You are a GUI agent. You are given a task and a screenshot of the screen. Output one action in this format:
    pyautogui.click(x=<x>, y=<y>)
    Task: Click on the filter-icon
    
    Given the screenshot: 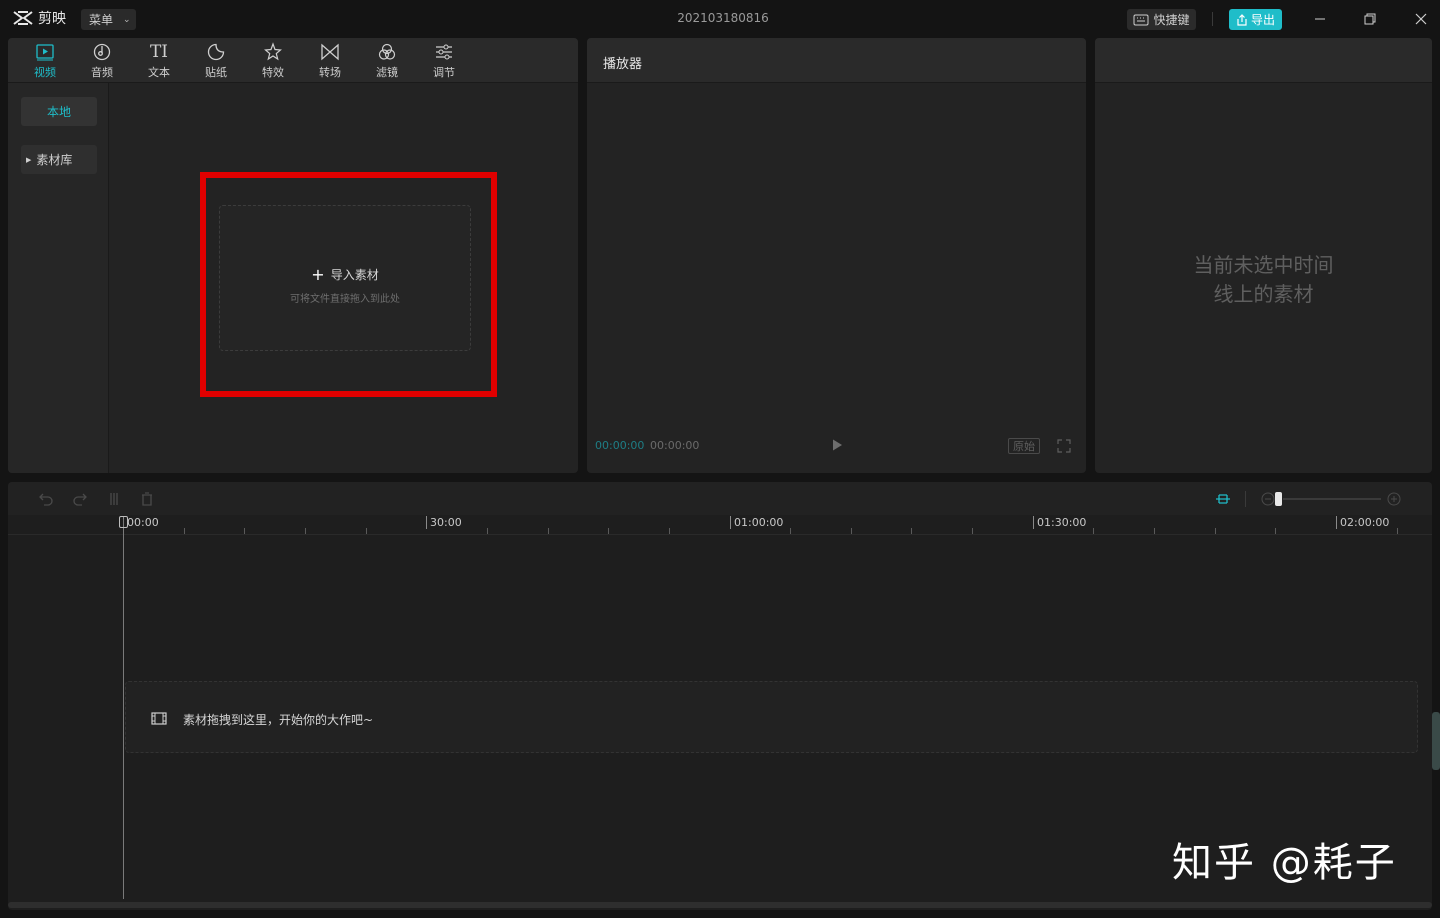 What is the action you would take?
    pyautogui.click(x=387, y=51)
    